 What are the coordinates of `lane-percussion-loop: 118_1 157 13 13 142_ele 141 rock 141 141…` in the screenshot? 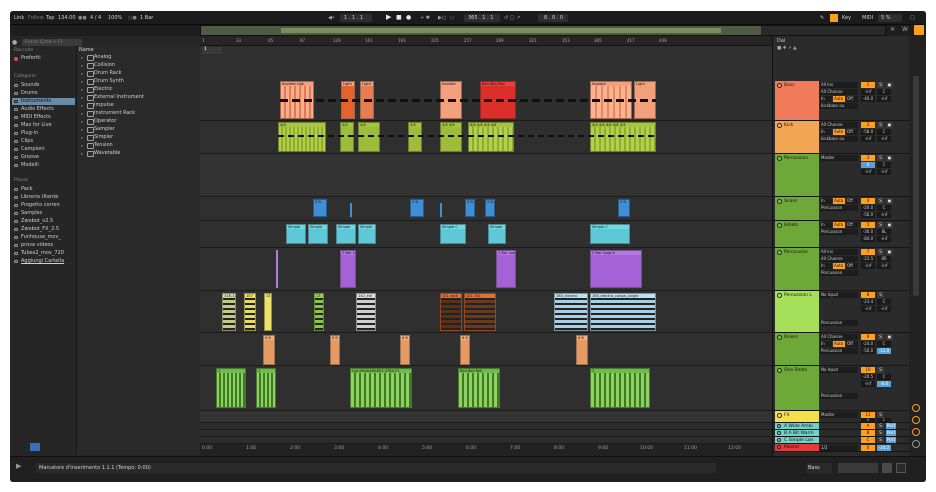 It's located at (486, 312).